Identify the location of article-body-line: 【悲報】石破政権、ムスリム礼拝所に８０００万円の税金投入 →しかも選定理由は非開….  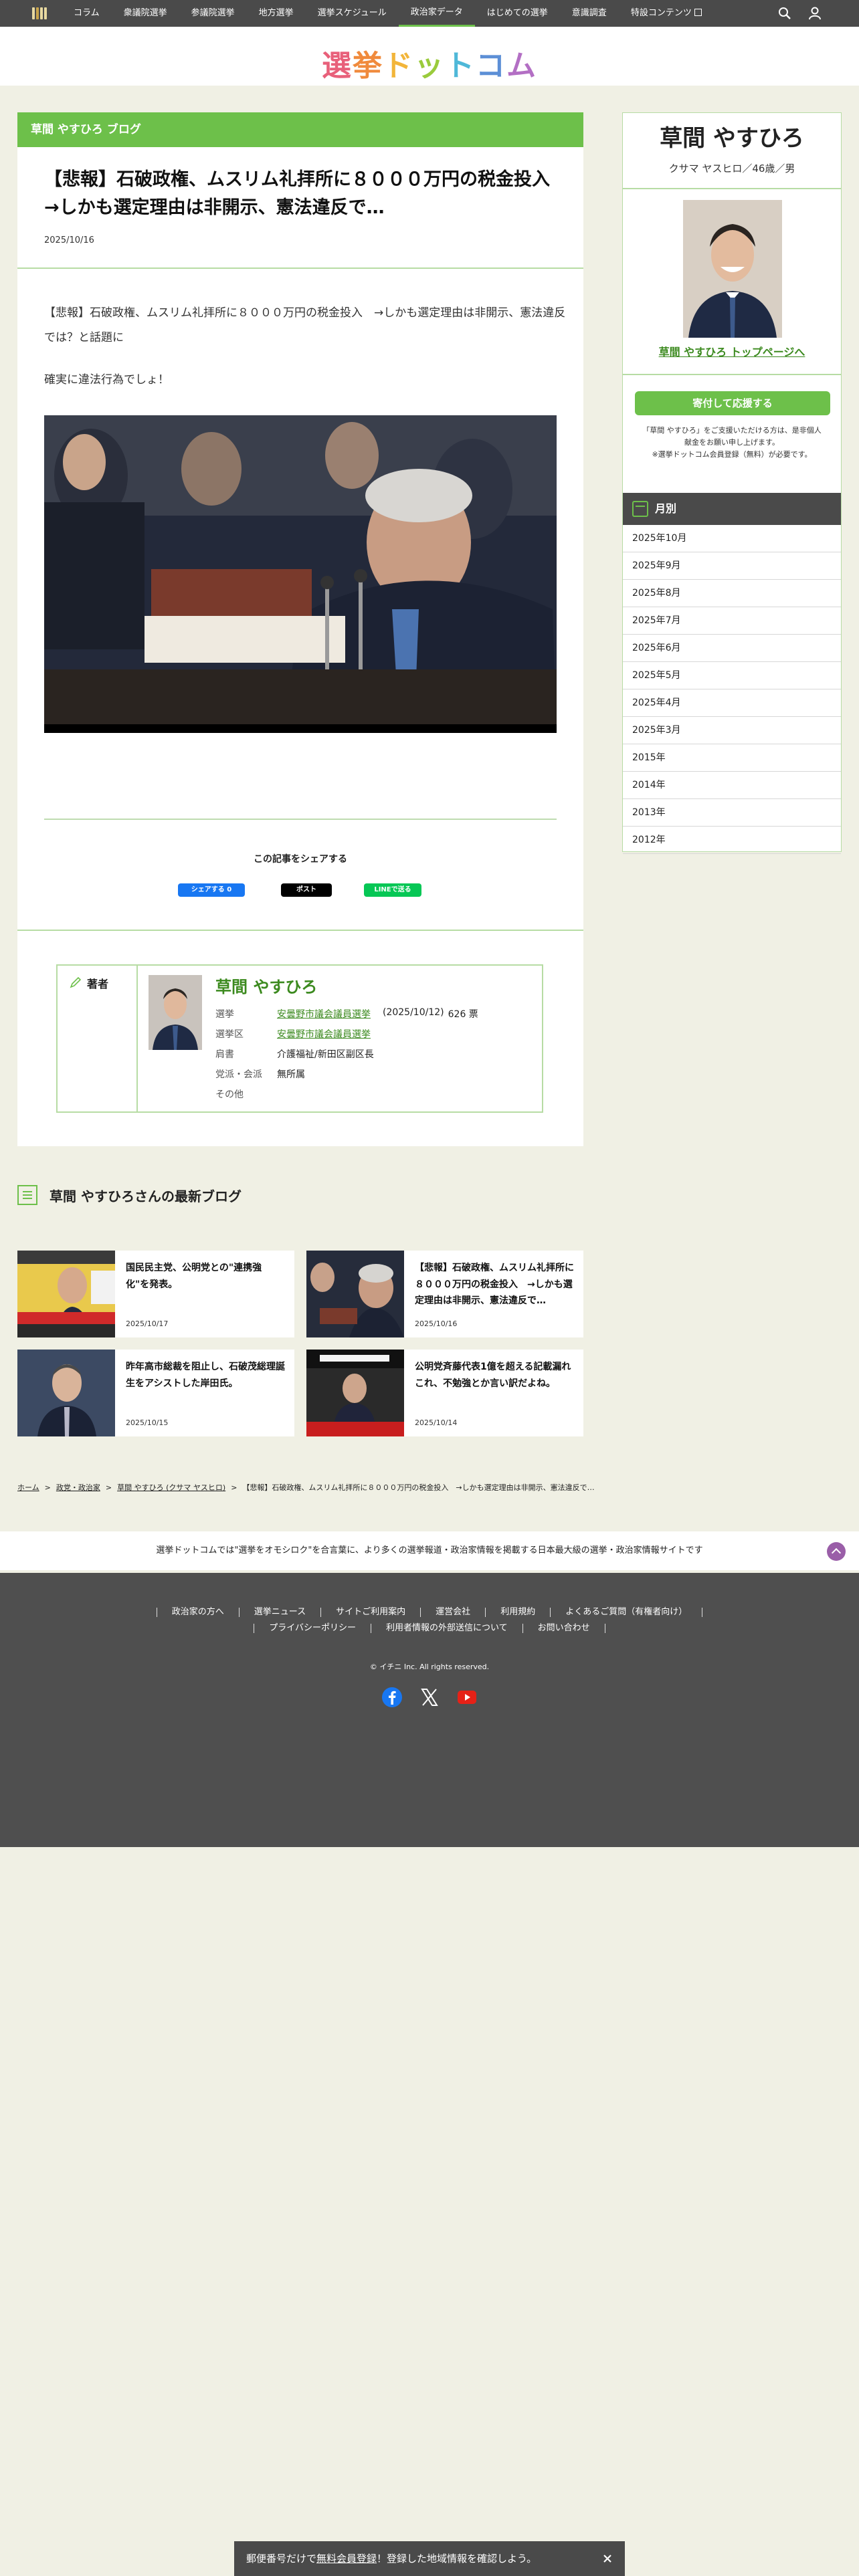
(305, 325).